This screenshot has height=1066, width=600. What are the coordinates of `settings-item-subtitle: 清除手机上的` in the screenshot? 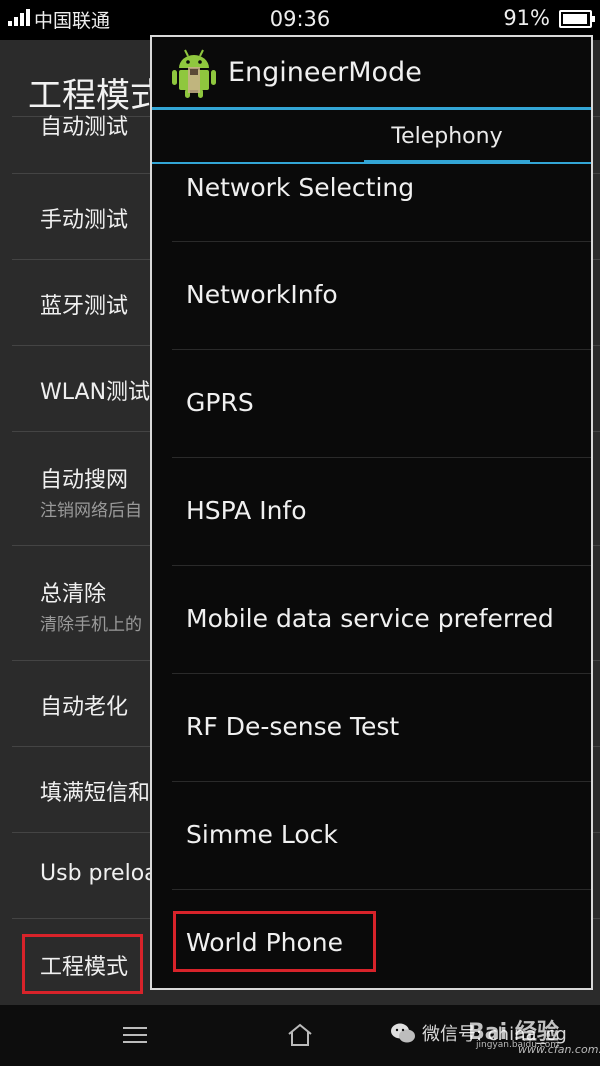 It's located at (91, 625).